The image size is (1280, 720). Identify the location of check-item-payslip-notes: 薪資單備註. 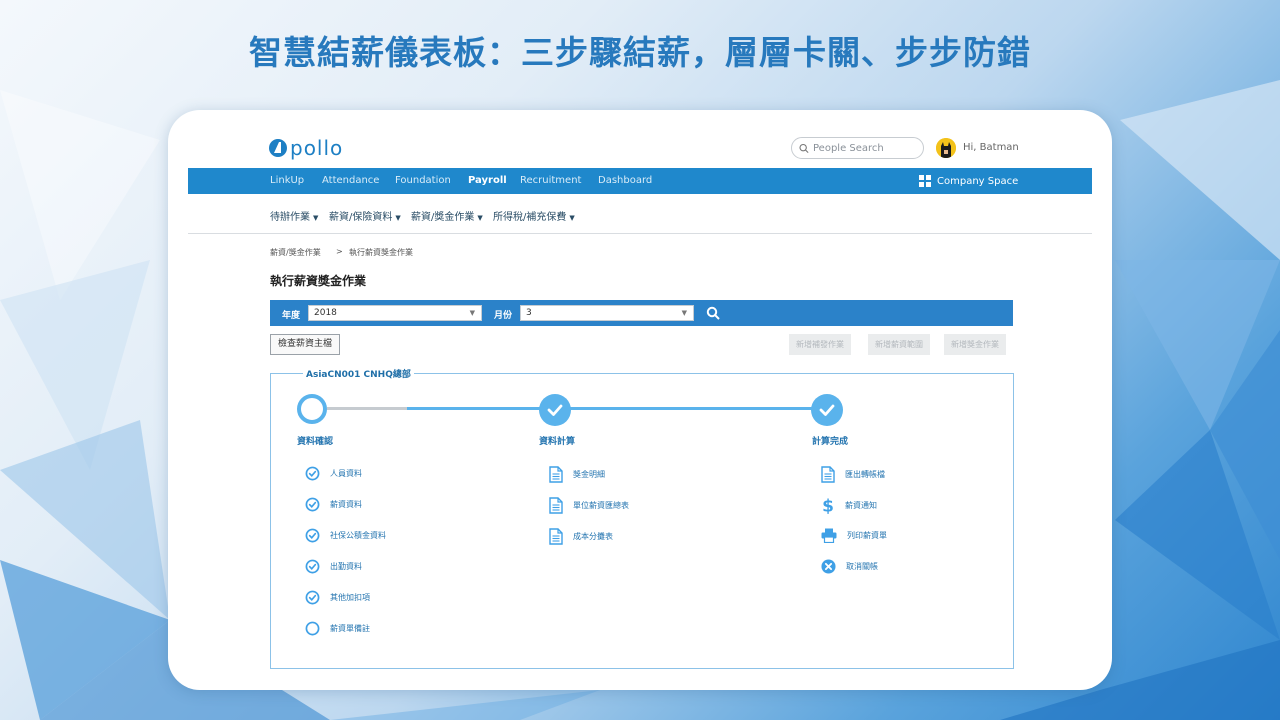
(337, 628).